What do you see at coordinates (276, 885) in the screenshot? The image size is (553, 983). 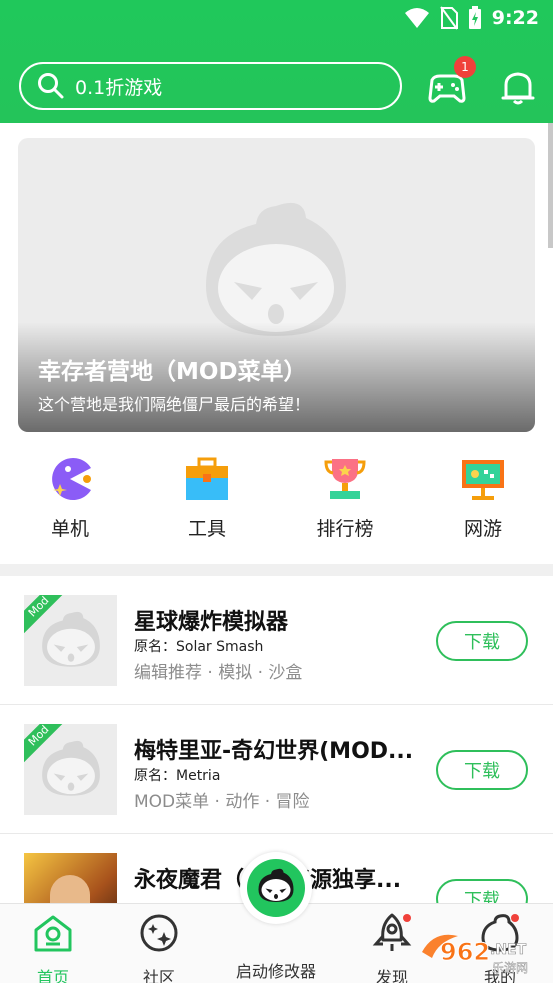 I see `launcher-icon` at bounding box center [276, 885].